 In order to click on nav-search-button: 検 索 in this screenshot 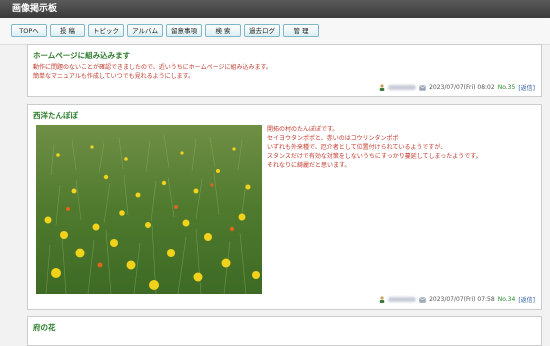, I will do `click(223, 30)`.